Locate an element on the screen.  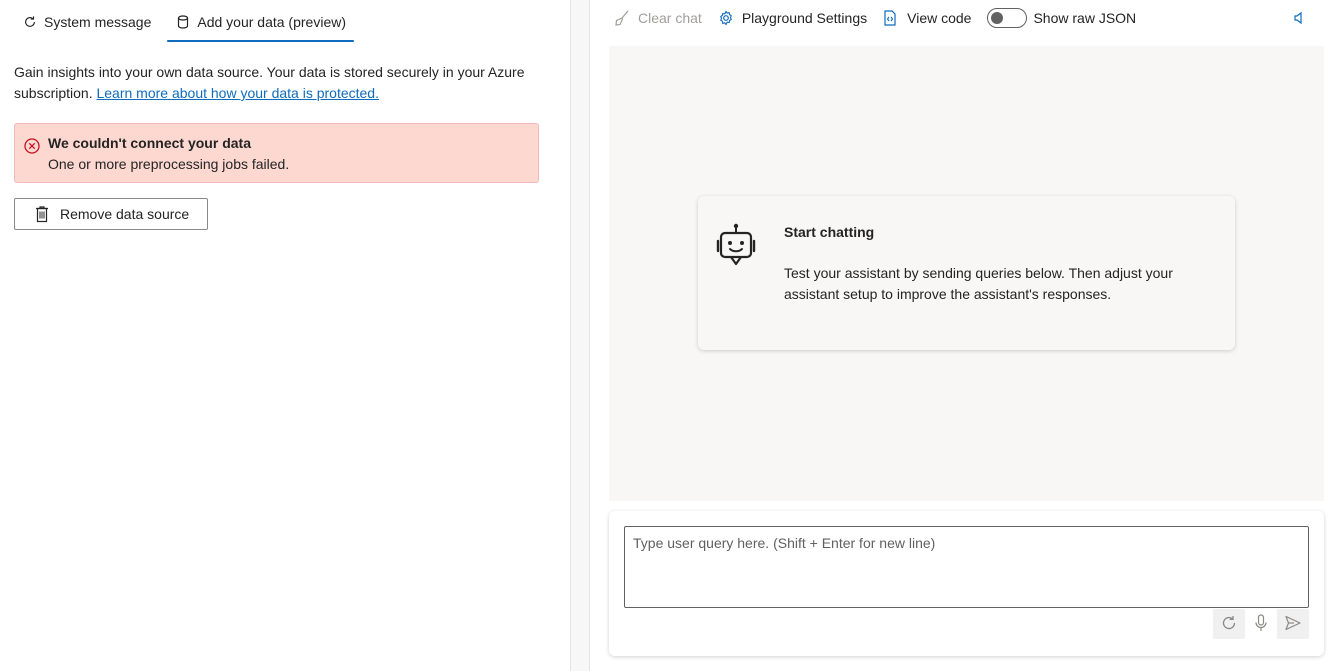
send-button is located at coordinates (1293, 624).